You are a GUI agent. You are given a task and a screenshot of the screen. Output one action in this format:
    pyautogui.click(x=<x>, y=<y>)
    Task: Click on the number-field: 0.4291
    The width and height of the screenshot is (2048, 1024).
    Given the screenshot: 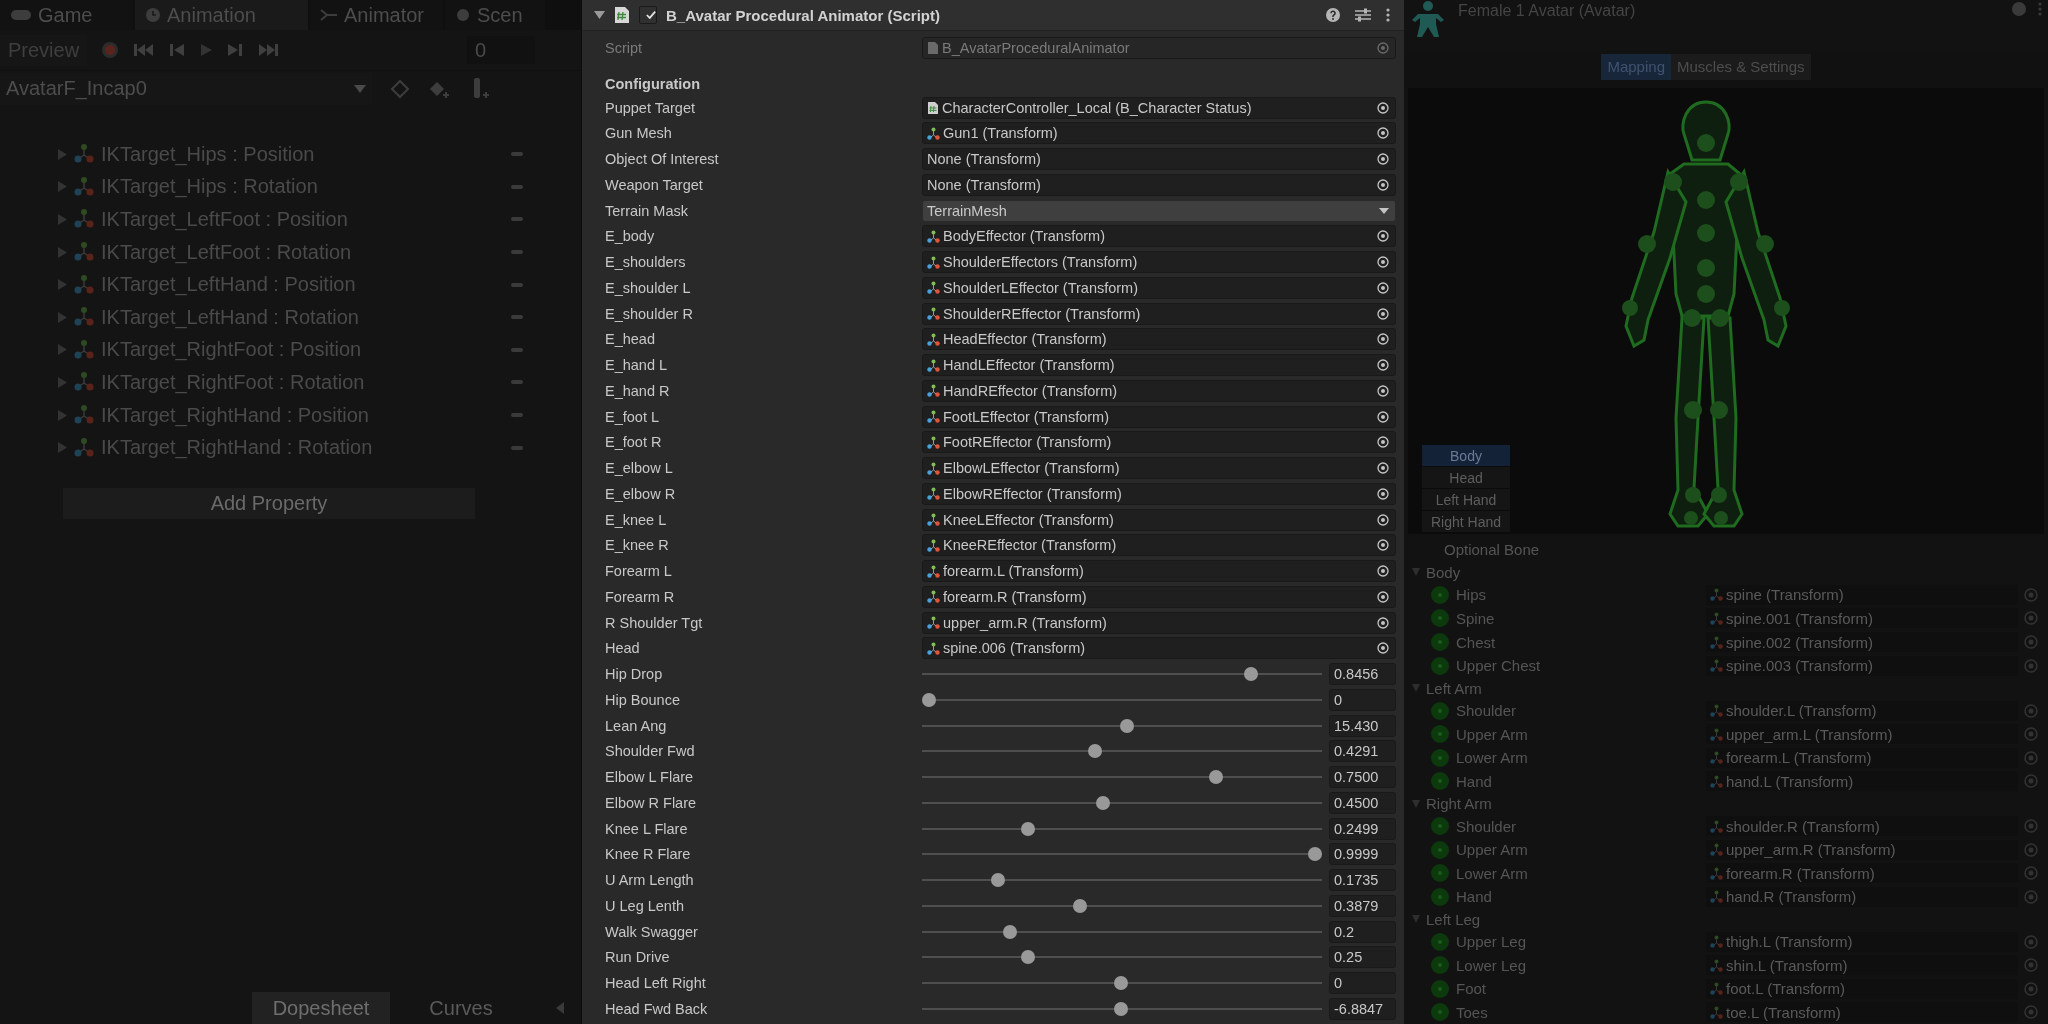 What is the action you would take?
    pyautogui.click(x=1362, y=751)
    